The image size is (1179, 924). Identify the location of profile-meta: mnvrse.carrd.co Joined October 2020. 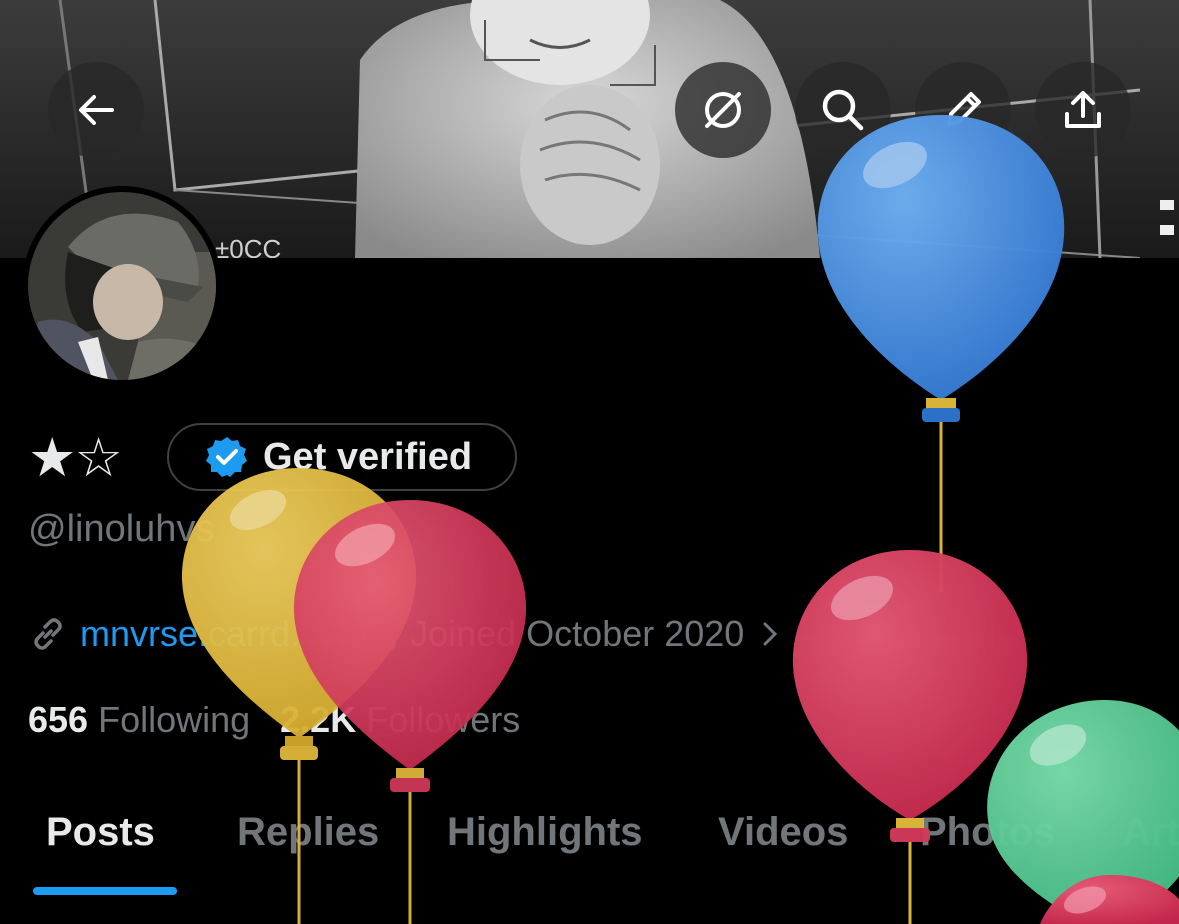
(404, 634).